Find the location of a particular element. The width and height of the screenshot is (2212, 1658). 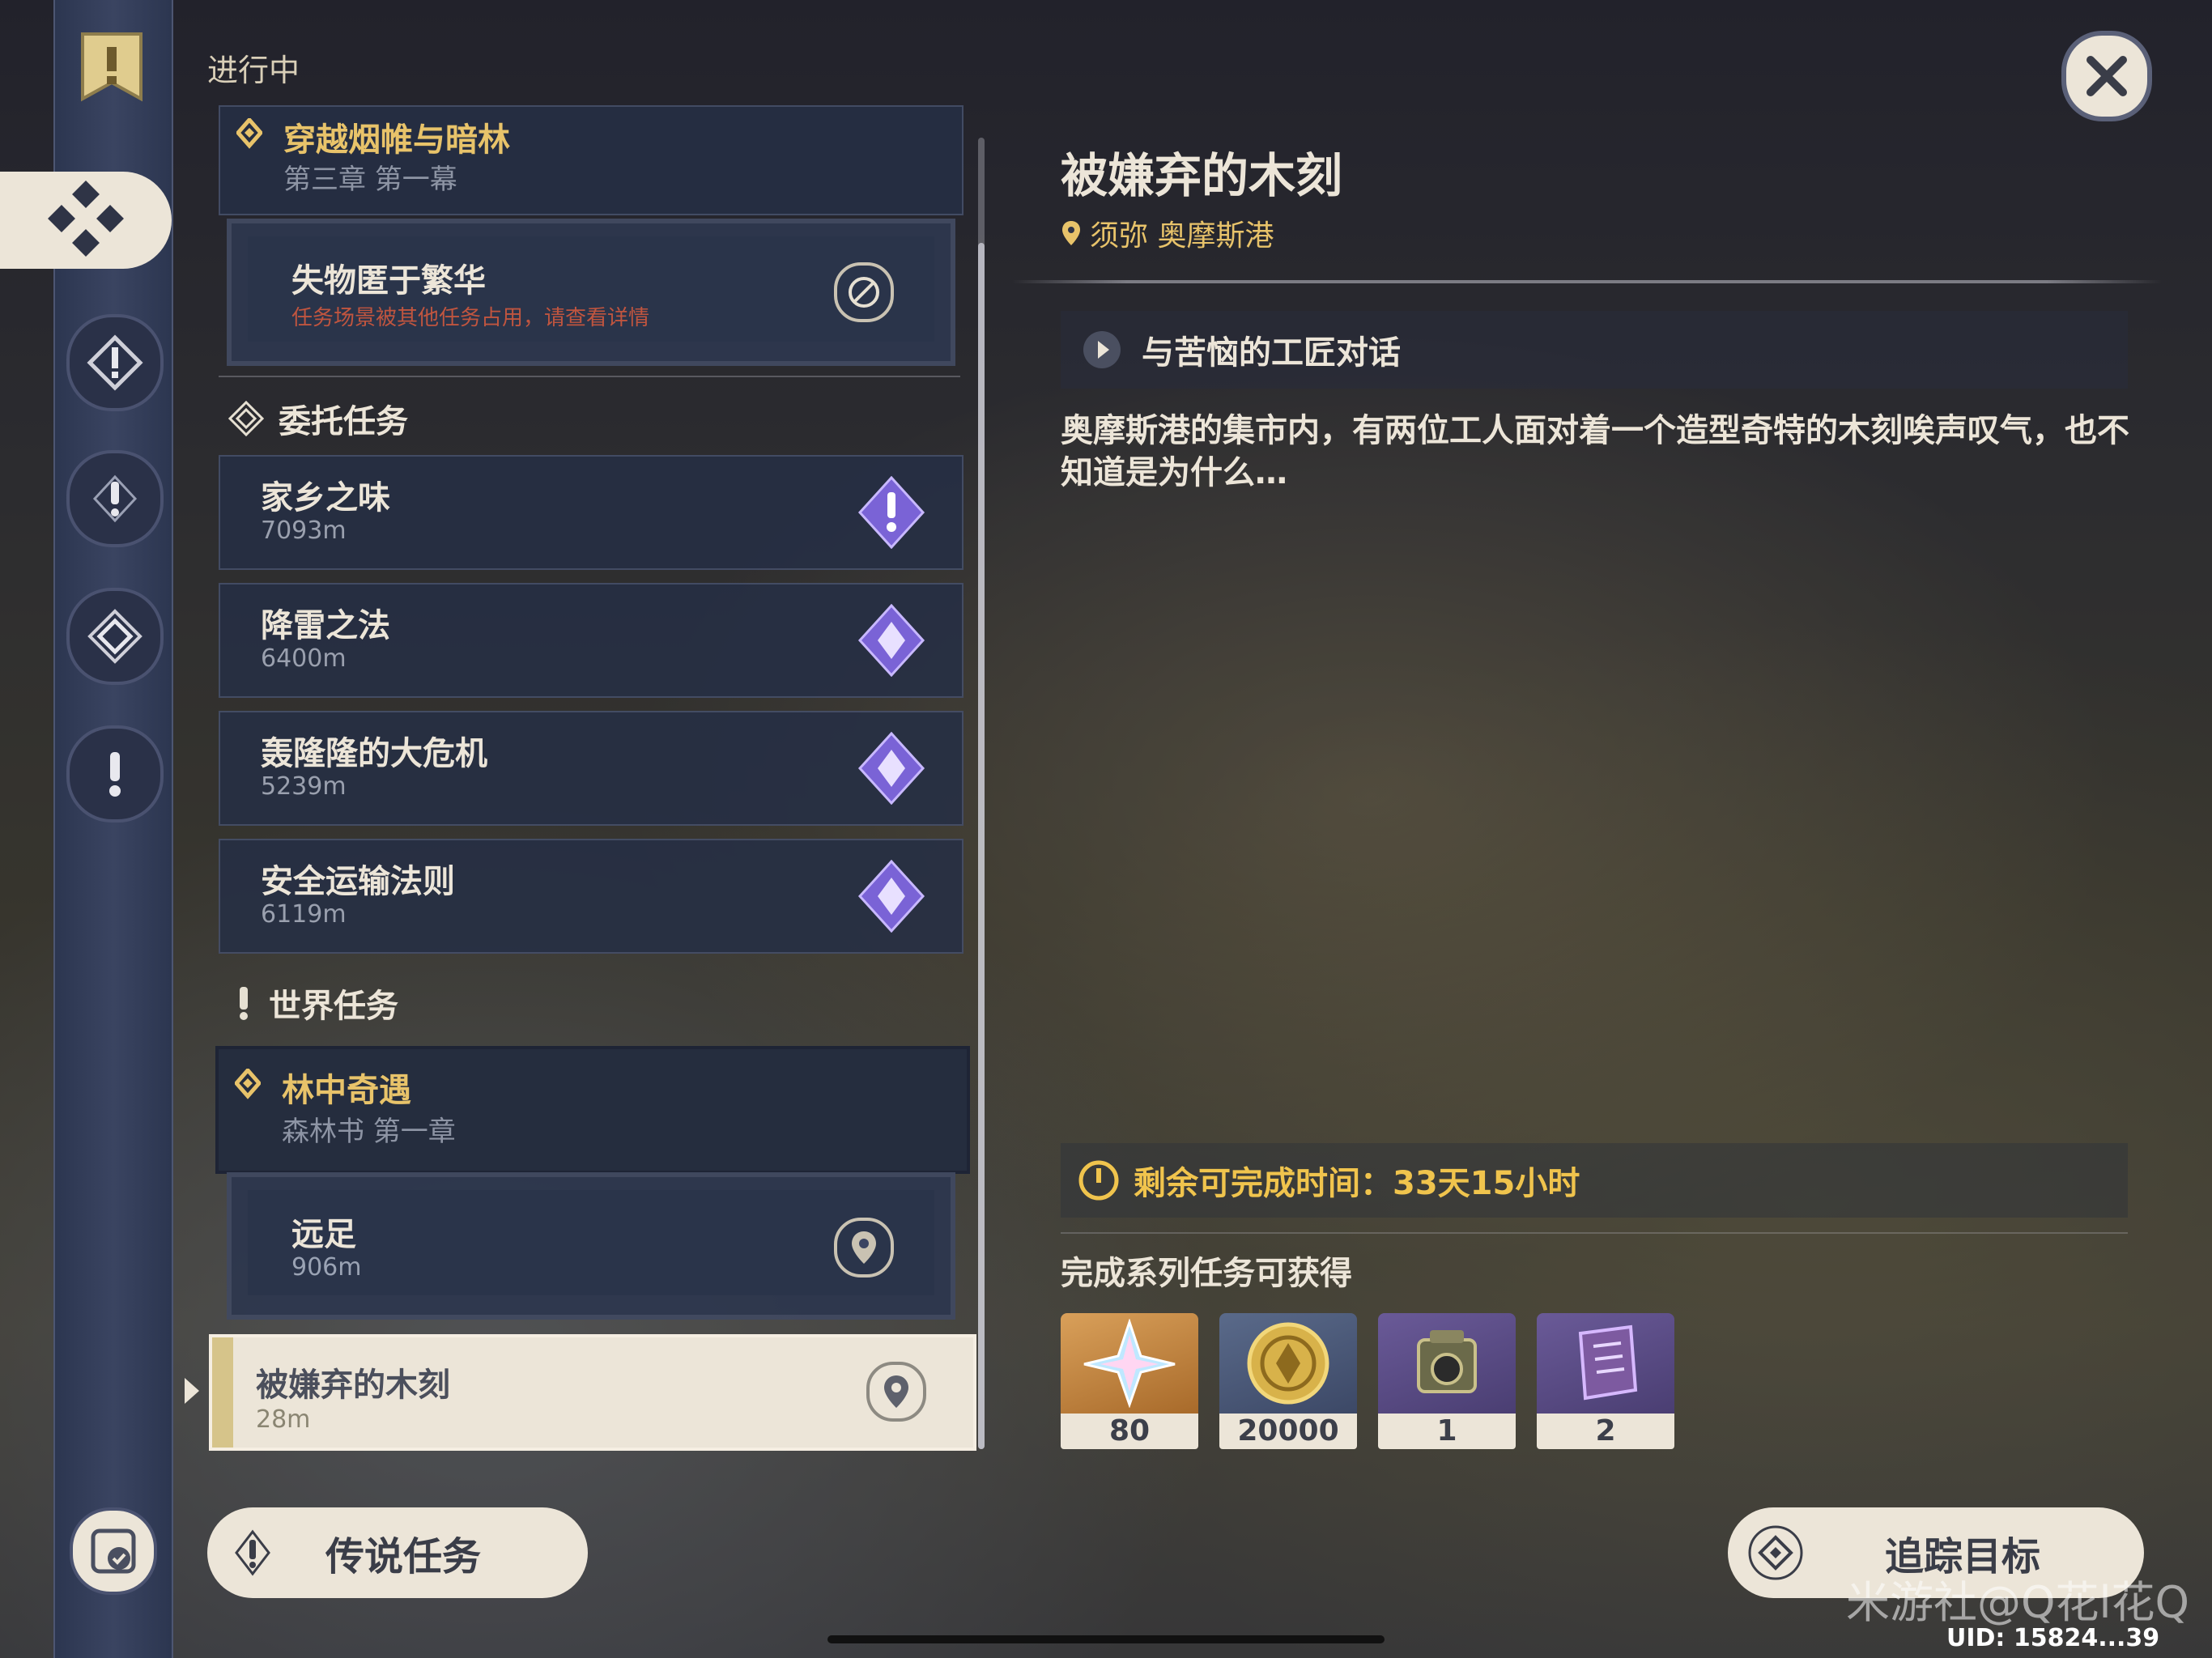

quest-location: 须弥 奥摩斯港 is located at coordinates (1168, 233).